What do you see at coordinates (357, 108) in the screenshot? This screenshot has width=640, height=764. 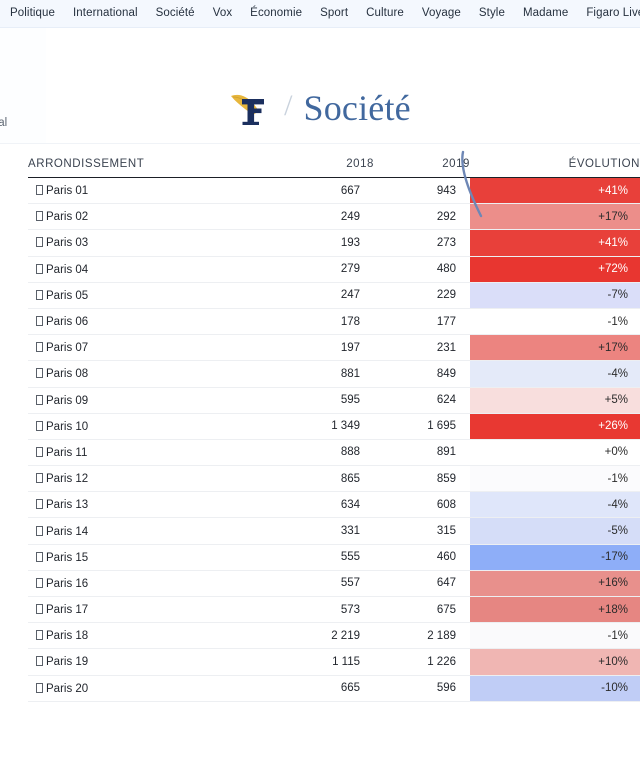 I see `page-title: Société` at bounding box center [357, 108].